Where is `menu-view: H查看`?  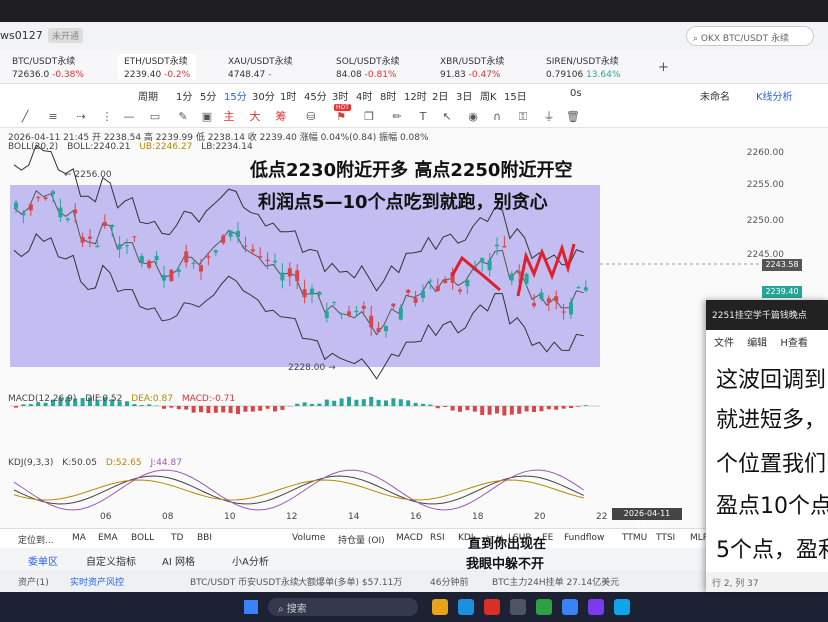
menu-view: H查看 is located at coordinates (794, 343).